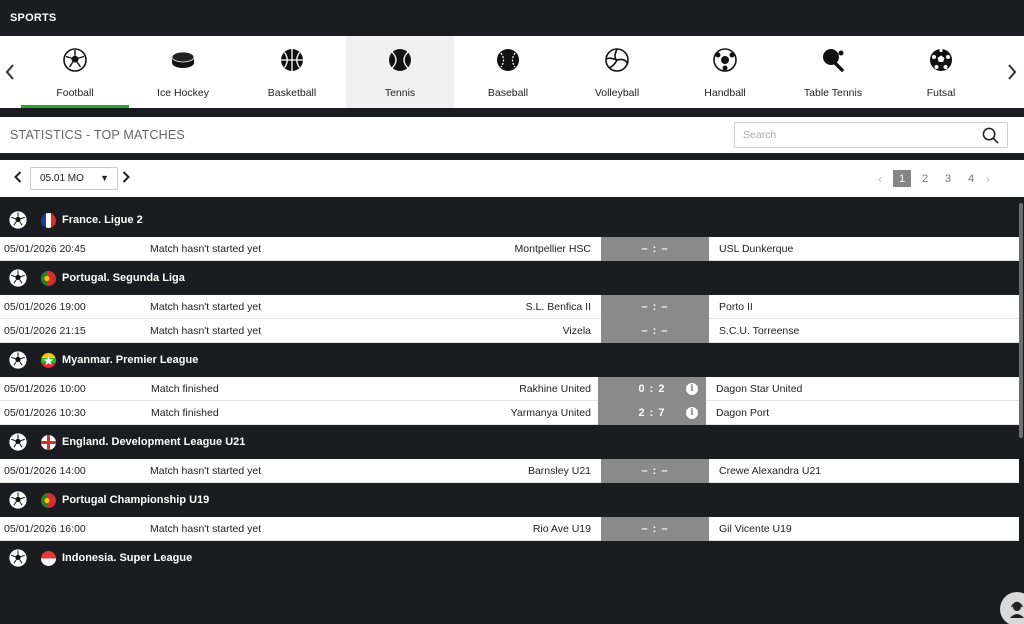 The width and height of the screenshot is (1024, 624). Describe the element at coordinates (136, 500) in the screenshot. I see `league-name: Portugal Championship U19` at that location.